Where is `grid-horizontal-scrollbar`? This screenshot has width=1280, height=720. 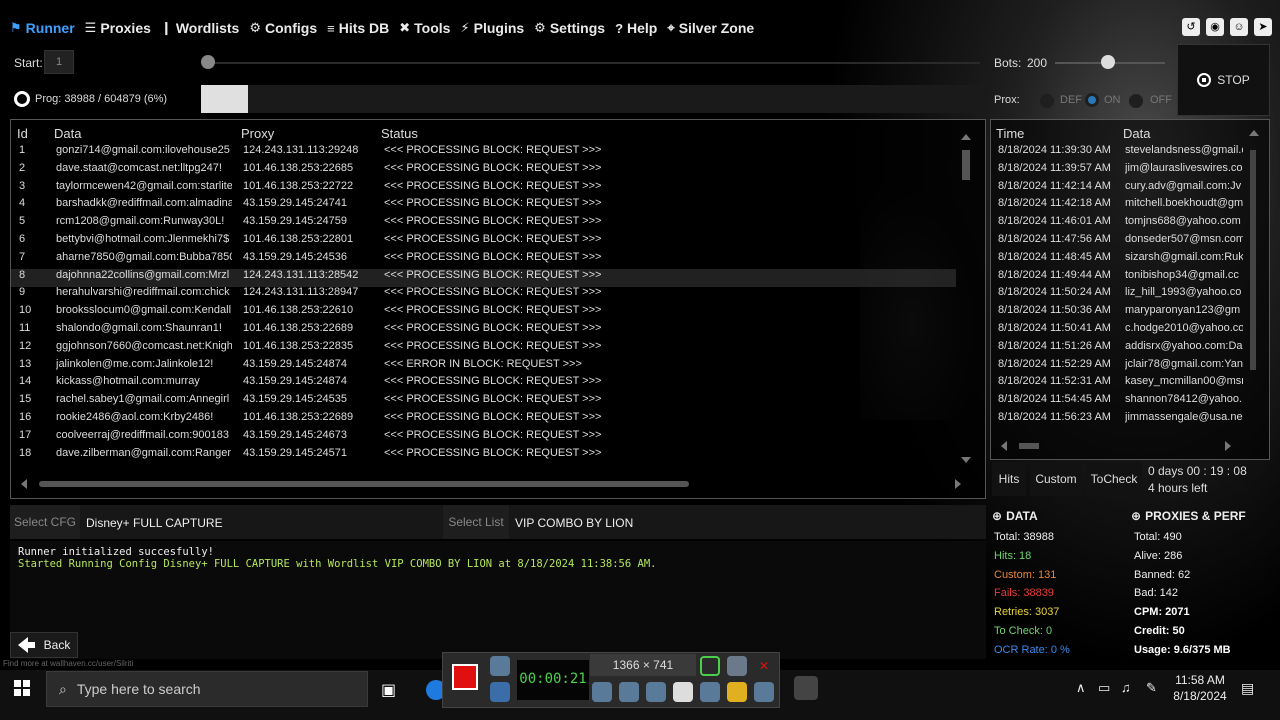
grid-horizontal-scrollbar is located at coordinates (491, 484).